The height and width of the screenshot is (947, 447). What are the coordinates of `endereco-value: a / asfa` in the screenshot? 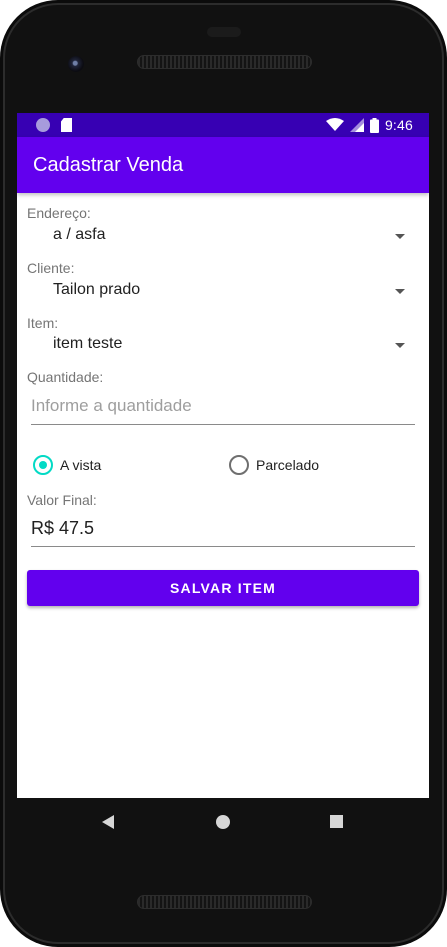 It's located at (79, 234).